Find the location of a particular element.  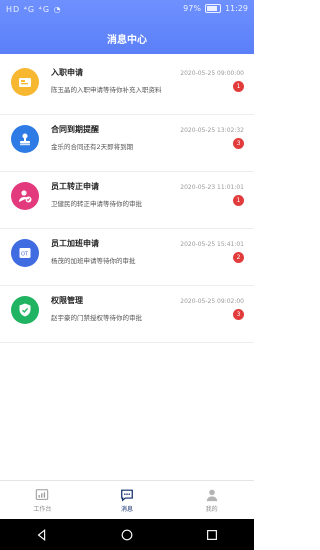

tab-label: 工作台 is located at coordinates (42, 509).